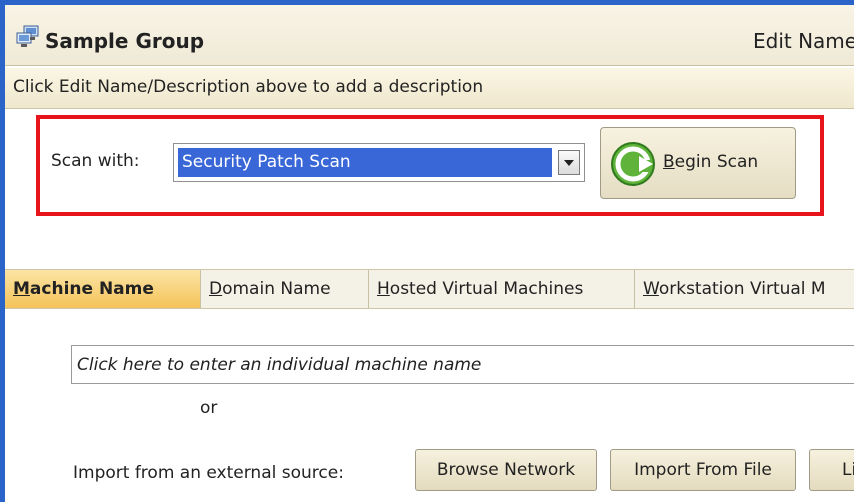  What do you see at coordinates (208, 473) in the screenshot?
I see `import-source-label: Import from an external source:` at bounding box center [208, 473].